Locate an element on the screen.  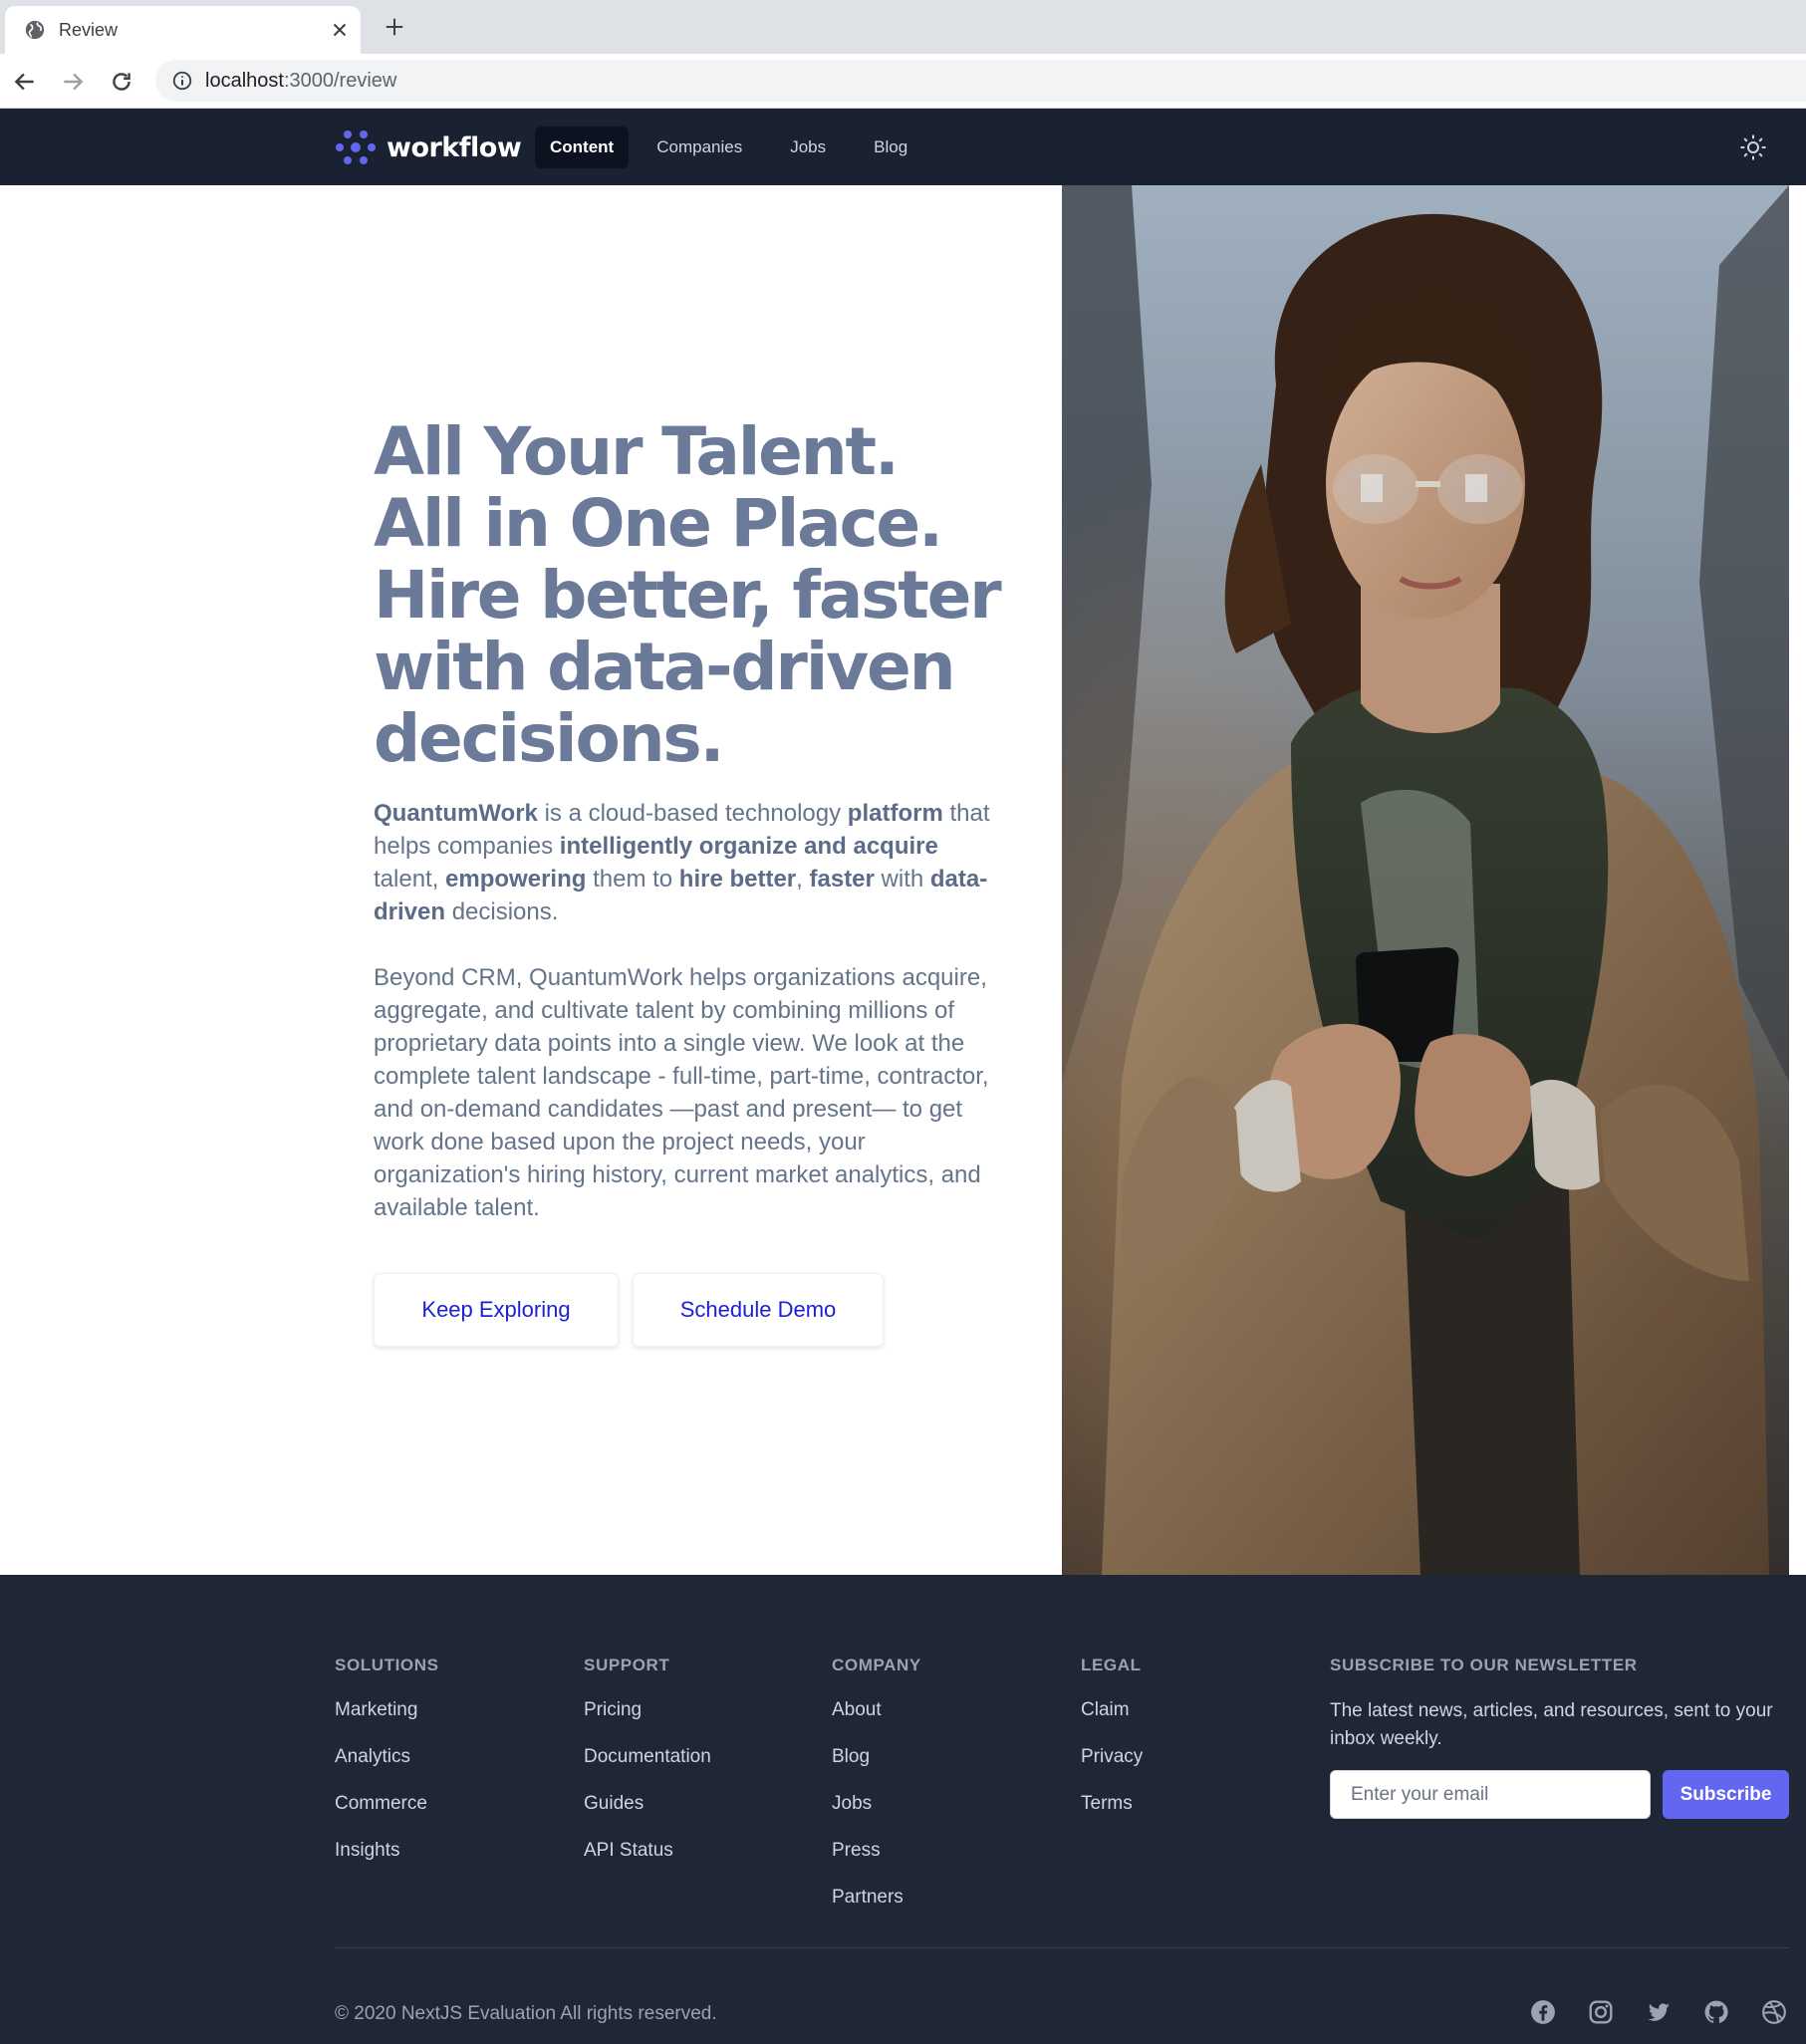
headline-line: with data-driven is located at coordinates (665, 667).